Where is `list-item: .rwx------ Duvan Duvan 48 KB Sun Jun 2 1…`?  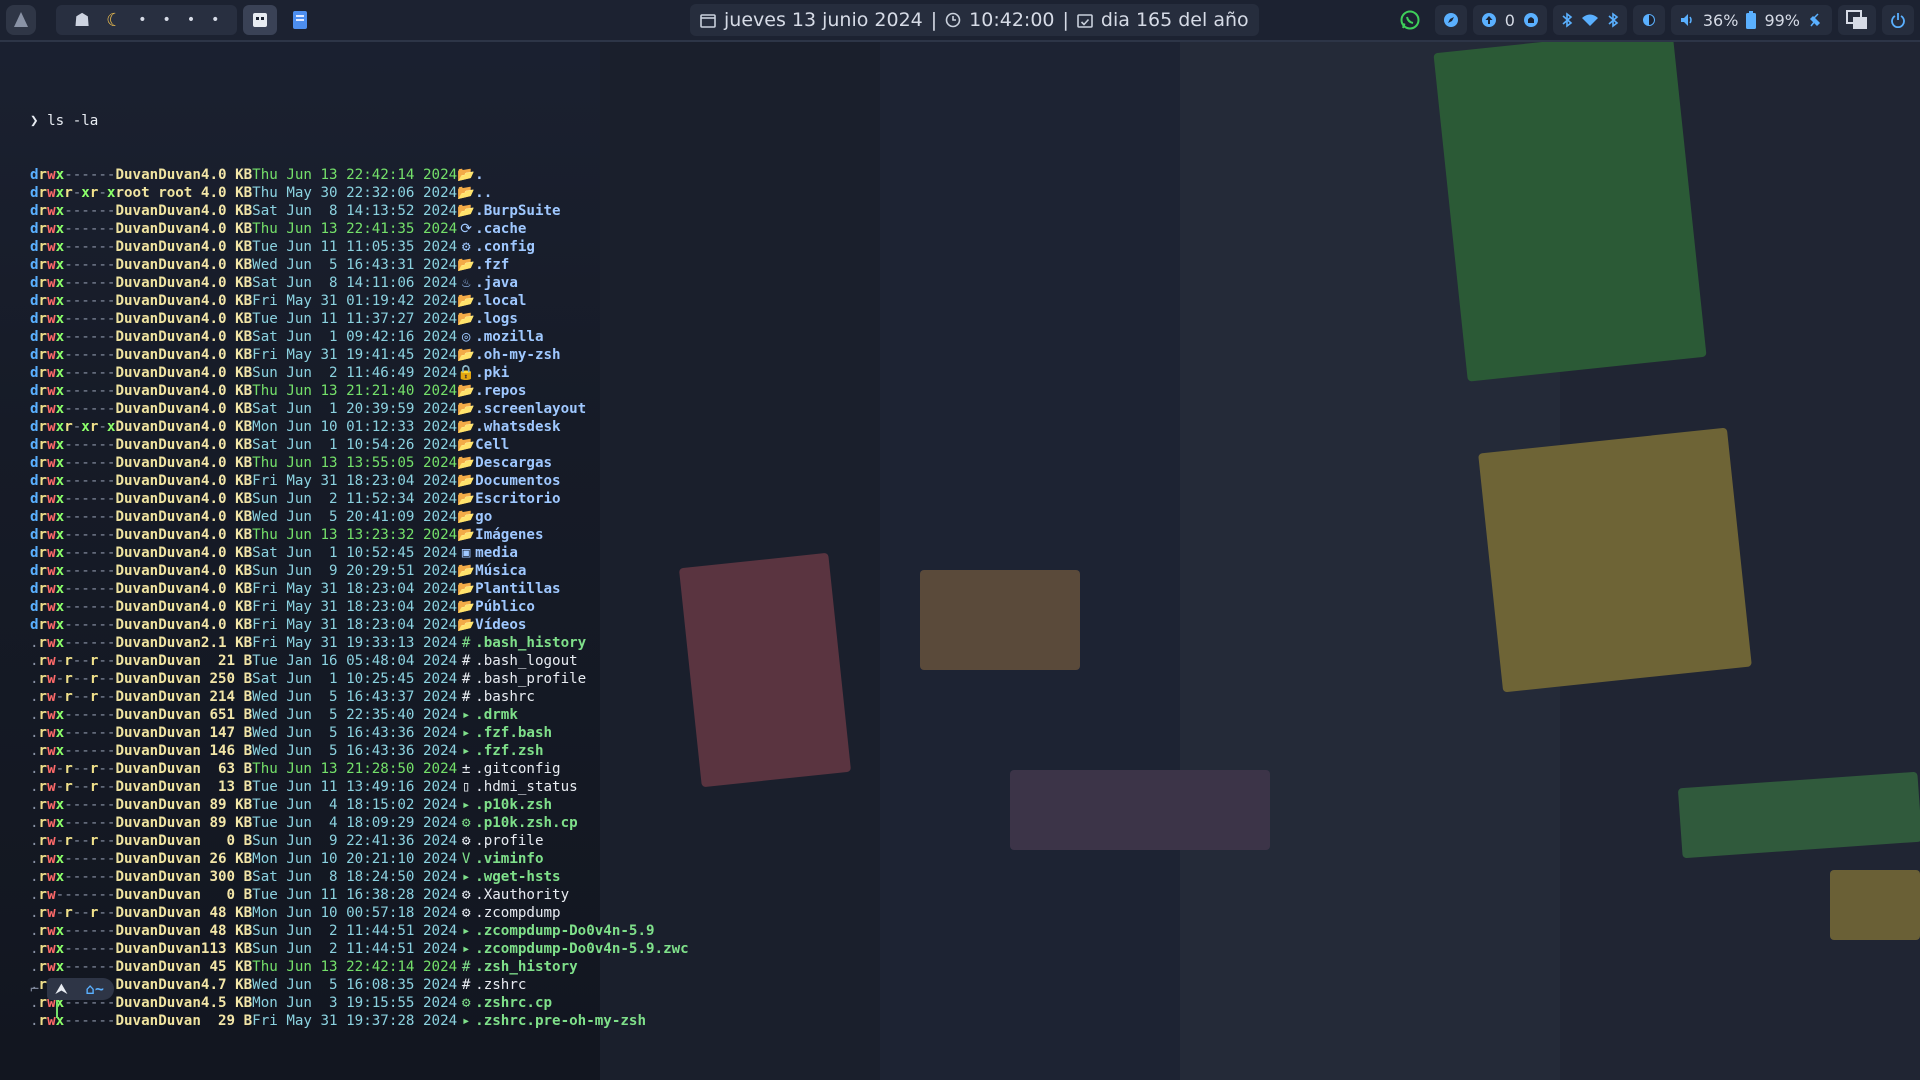
list-item: .rwx------ Duvan Duvan 48 KB Sun Jun 2 1… is located at coordinates (680, 931).